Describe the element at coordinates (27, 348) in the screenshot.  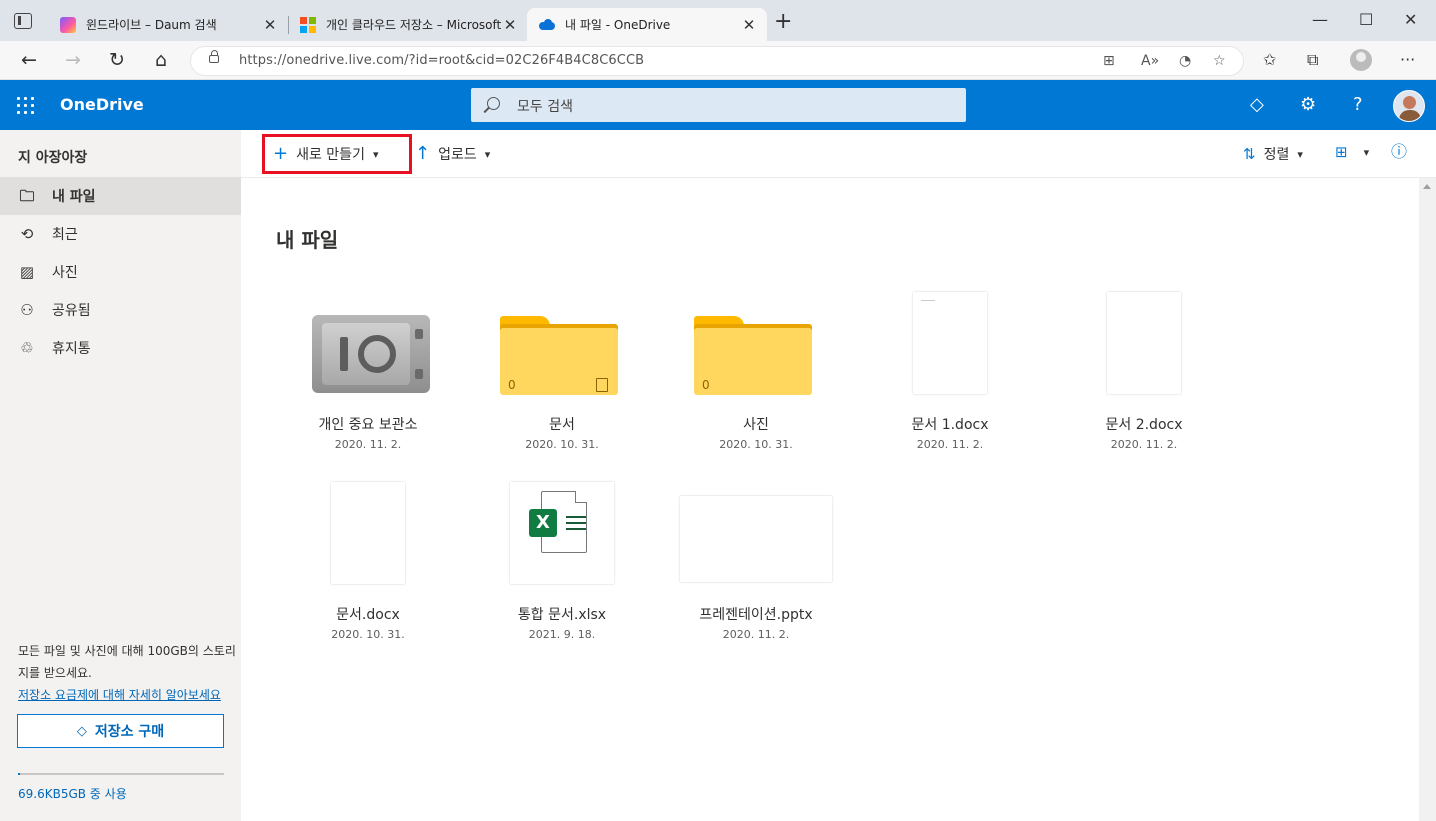
I see `recycle-bin-icon: ♲` at that location.